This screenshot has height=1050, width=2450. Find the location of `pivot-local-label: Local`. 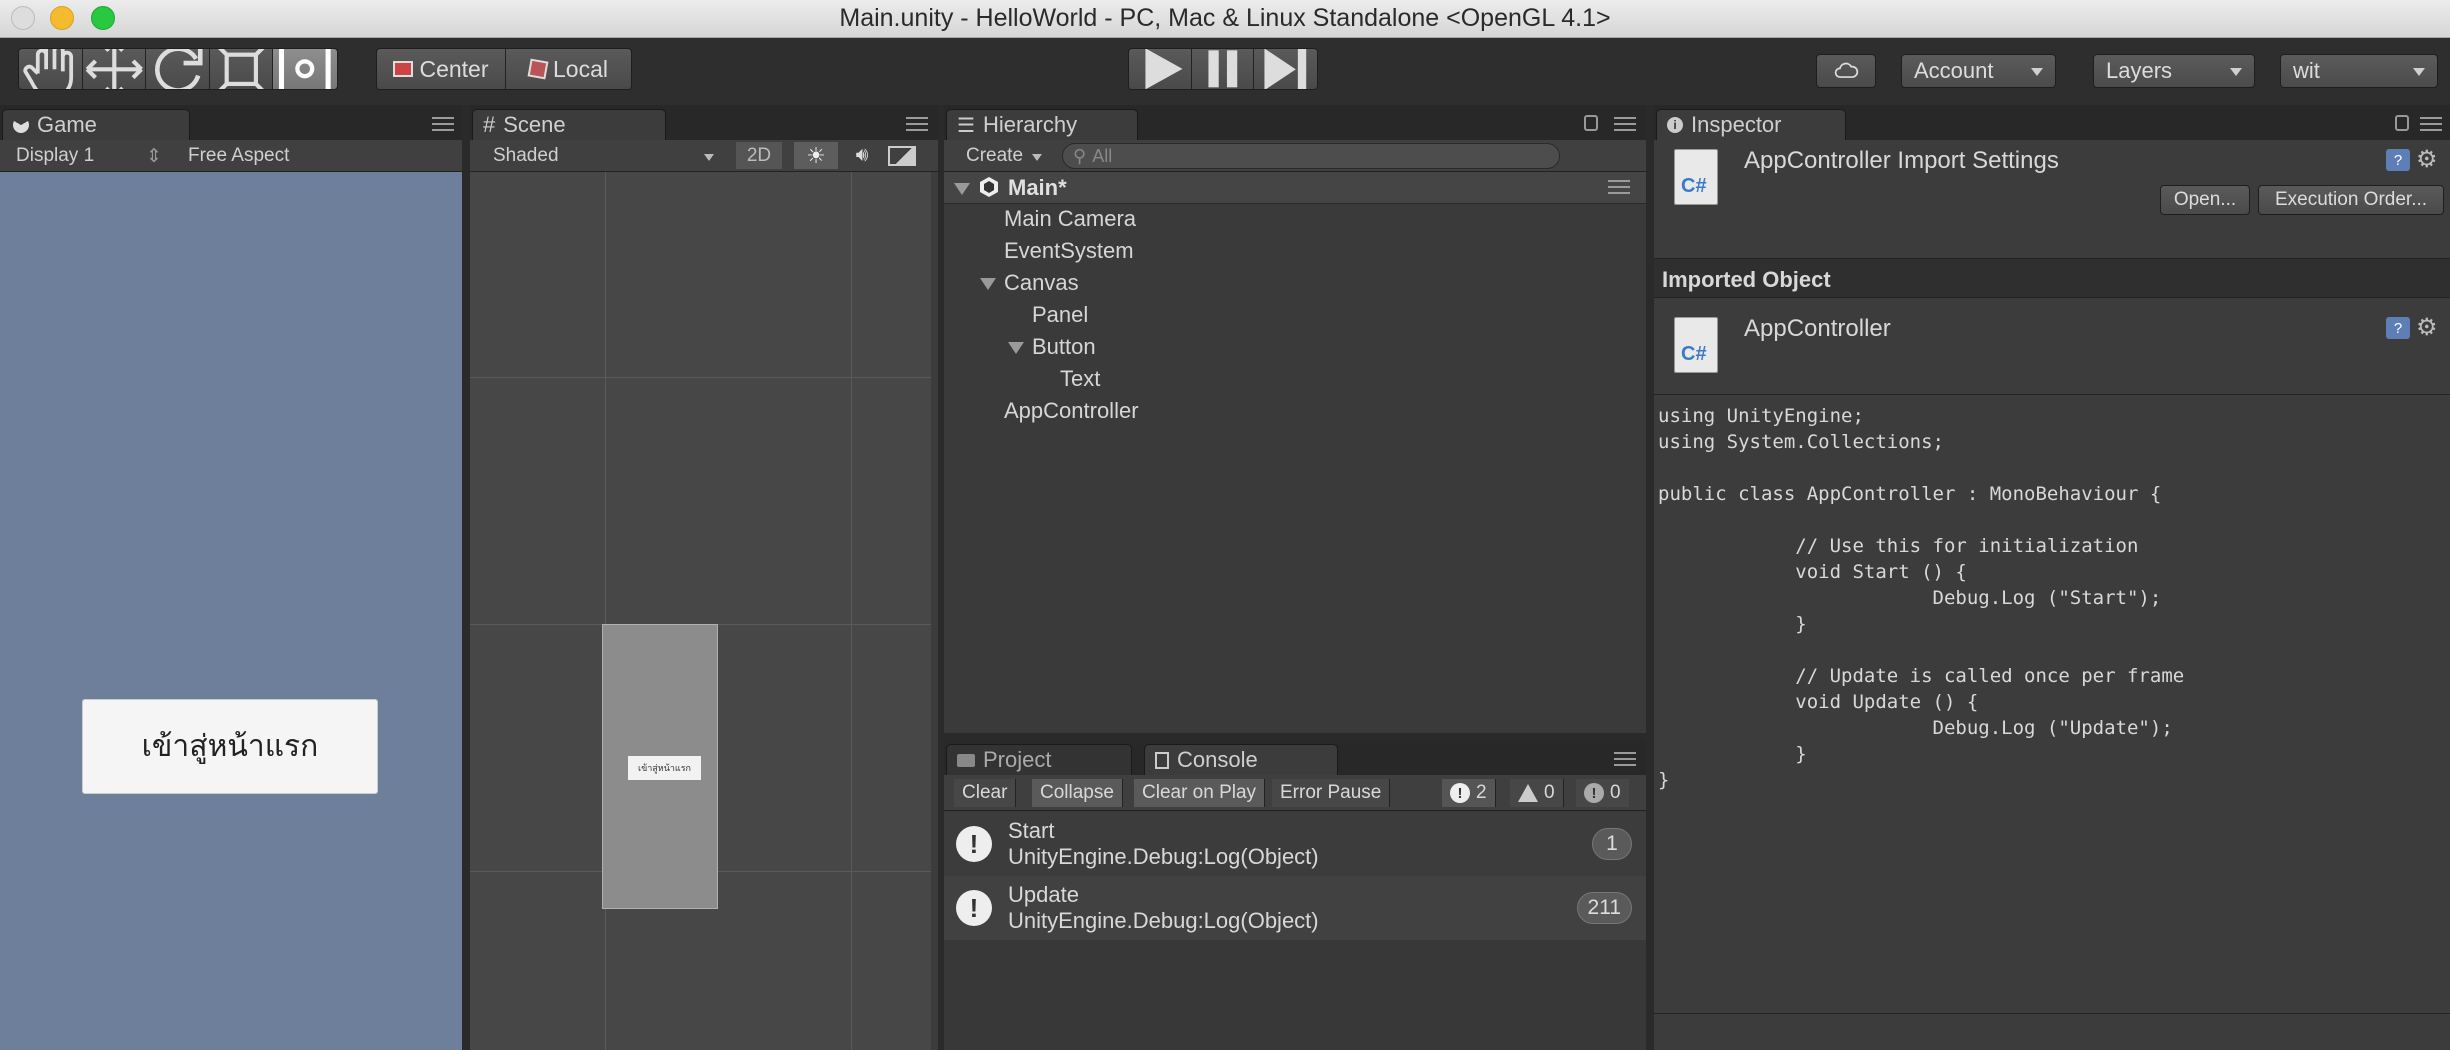

pivot-local-label: Local is located at coordinates (580, 68).